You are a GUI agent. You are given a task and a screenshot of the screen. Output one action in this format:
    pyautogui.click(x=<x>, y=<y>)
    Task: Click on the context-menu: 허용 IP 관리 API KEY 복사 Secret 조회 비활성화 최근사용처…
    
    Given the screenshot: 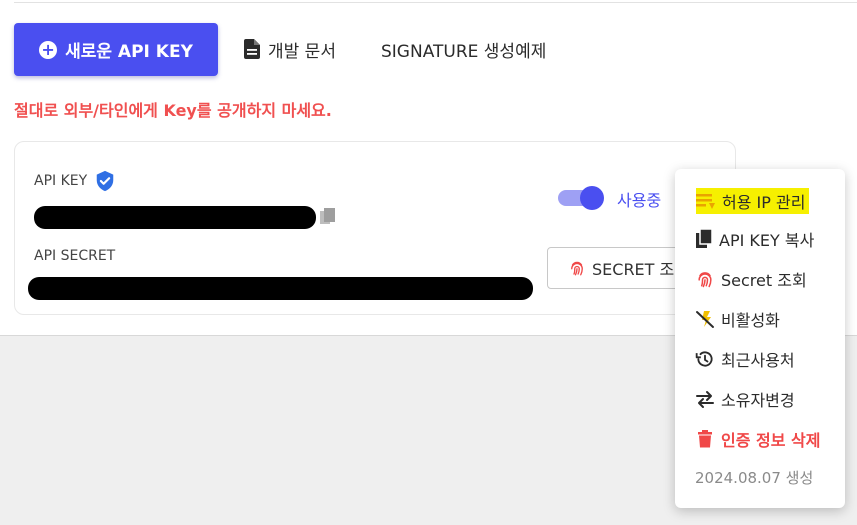 What is the action you would take?
    pyautogui.click(x=760, y=338)
    